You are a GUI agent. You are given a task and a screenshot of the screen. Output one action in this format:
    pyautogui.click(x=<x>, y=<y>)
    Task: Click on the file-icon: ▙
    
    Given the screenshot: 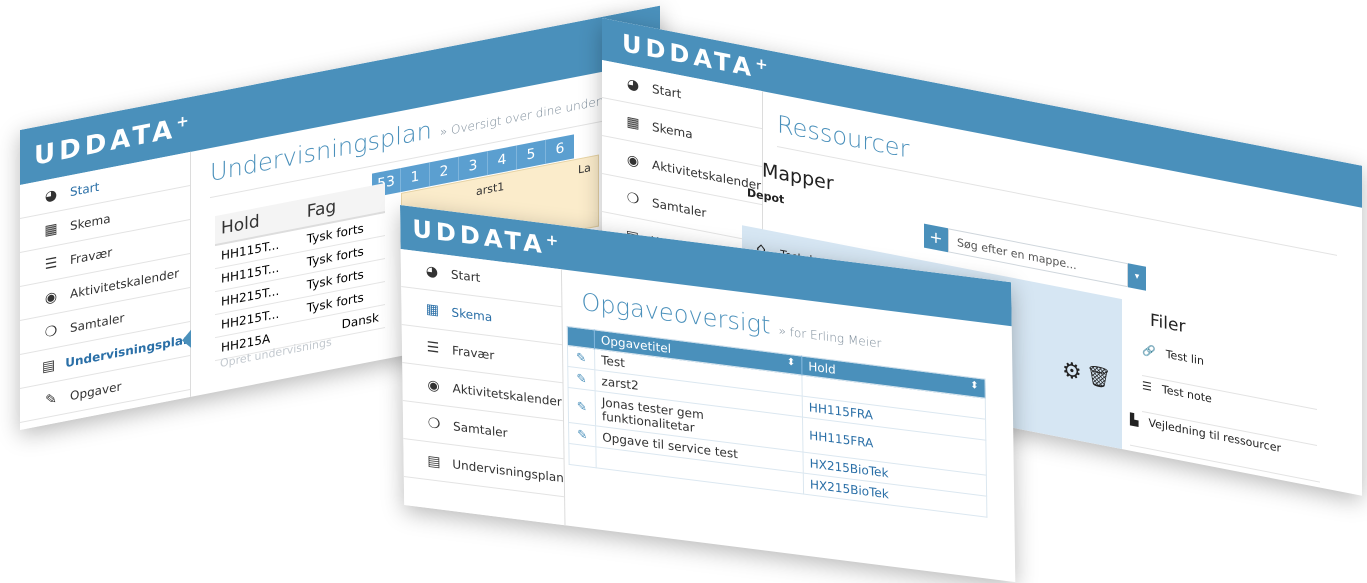 What is the action you would take?
    pyautogui.click(x=1134, y=420)
    